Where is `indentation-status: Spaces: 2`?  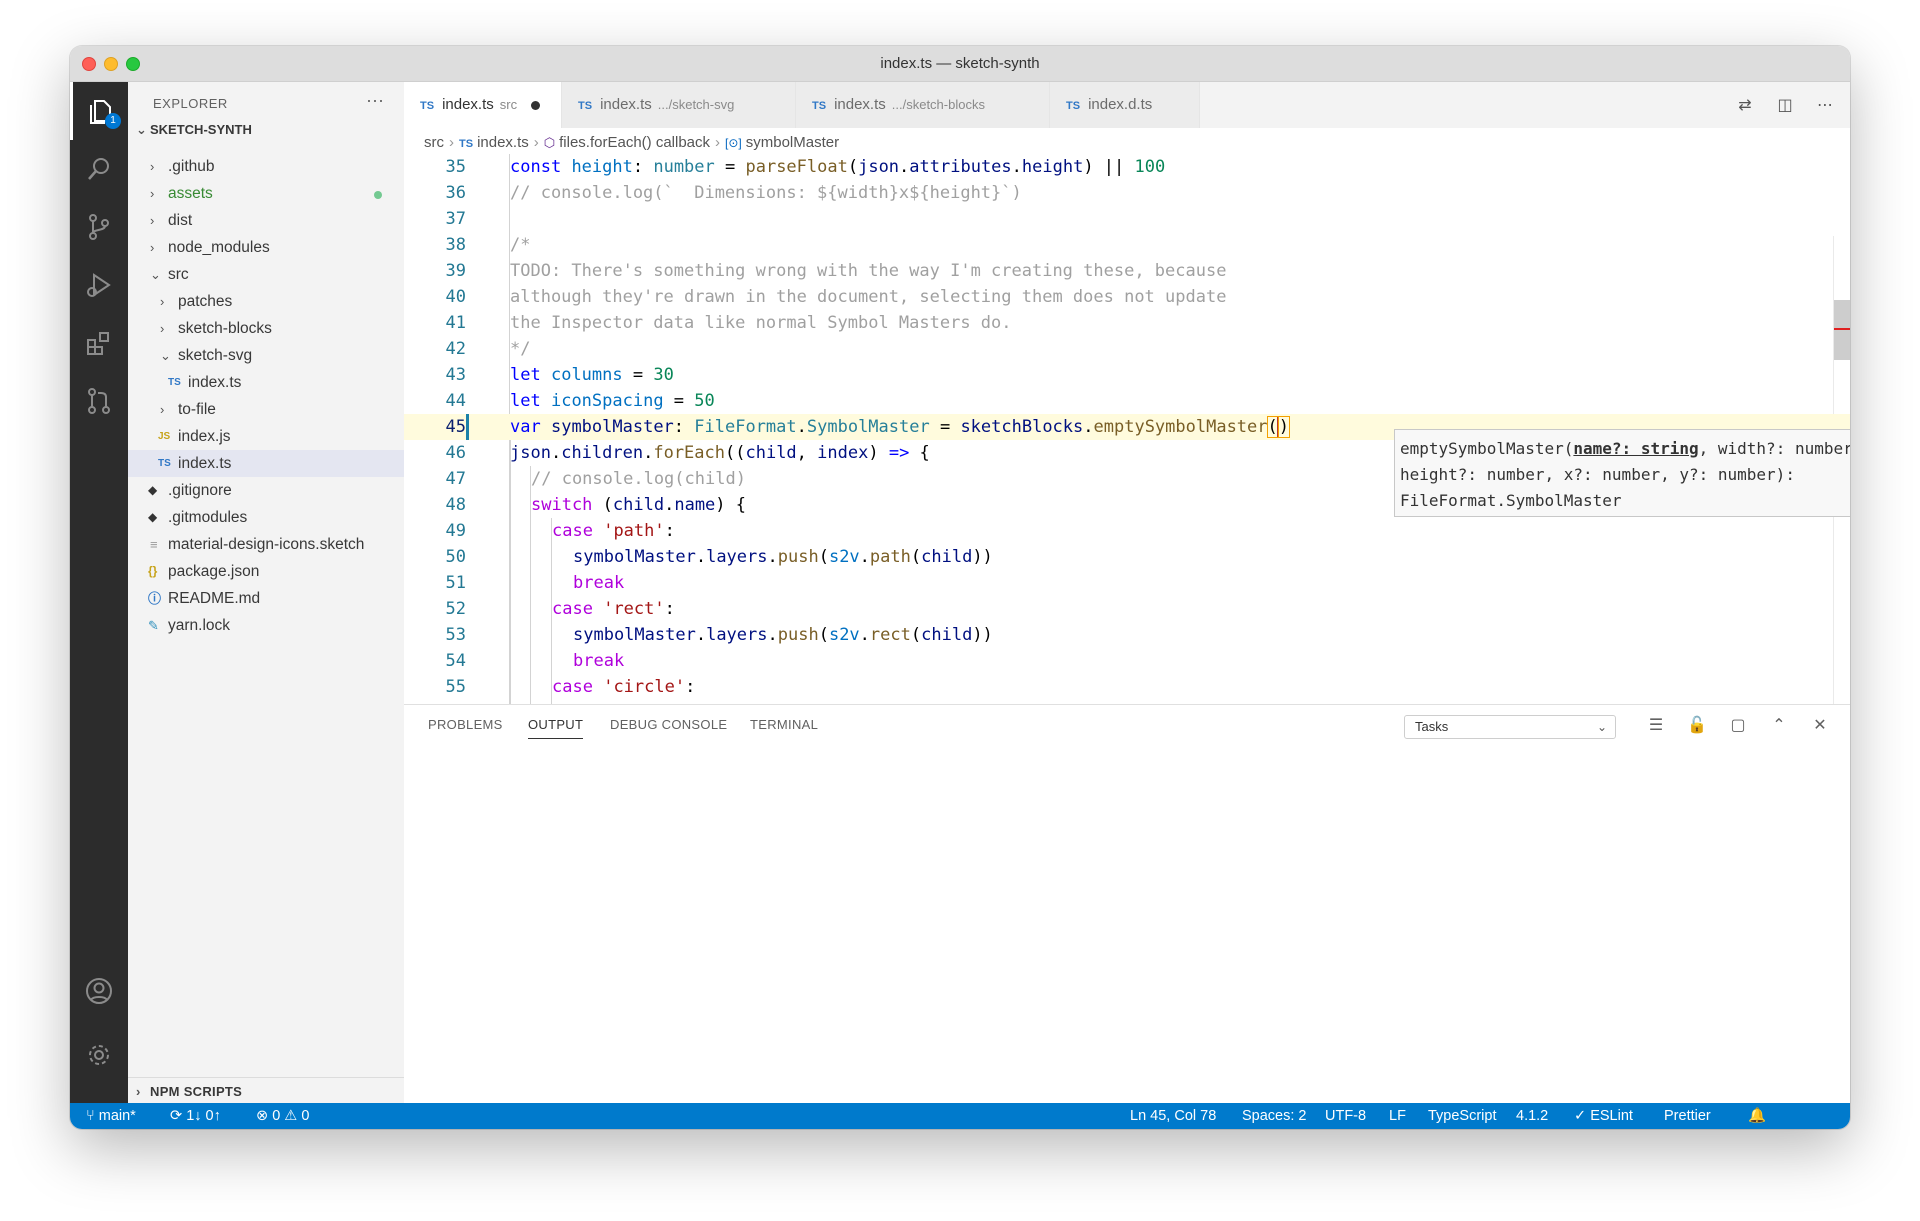
indentation-status: Spaces: 2 is located at coordinates (1274, 1116).